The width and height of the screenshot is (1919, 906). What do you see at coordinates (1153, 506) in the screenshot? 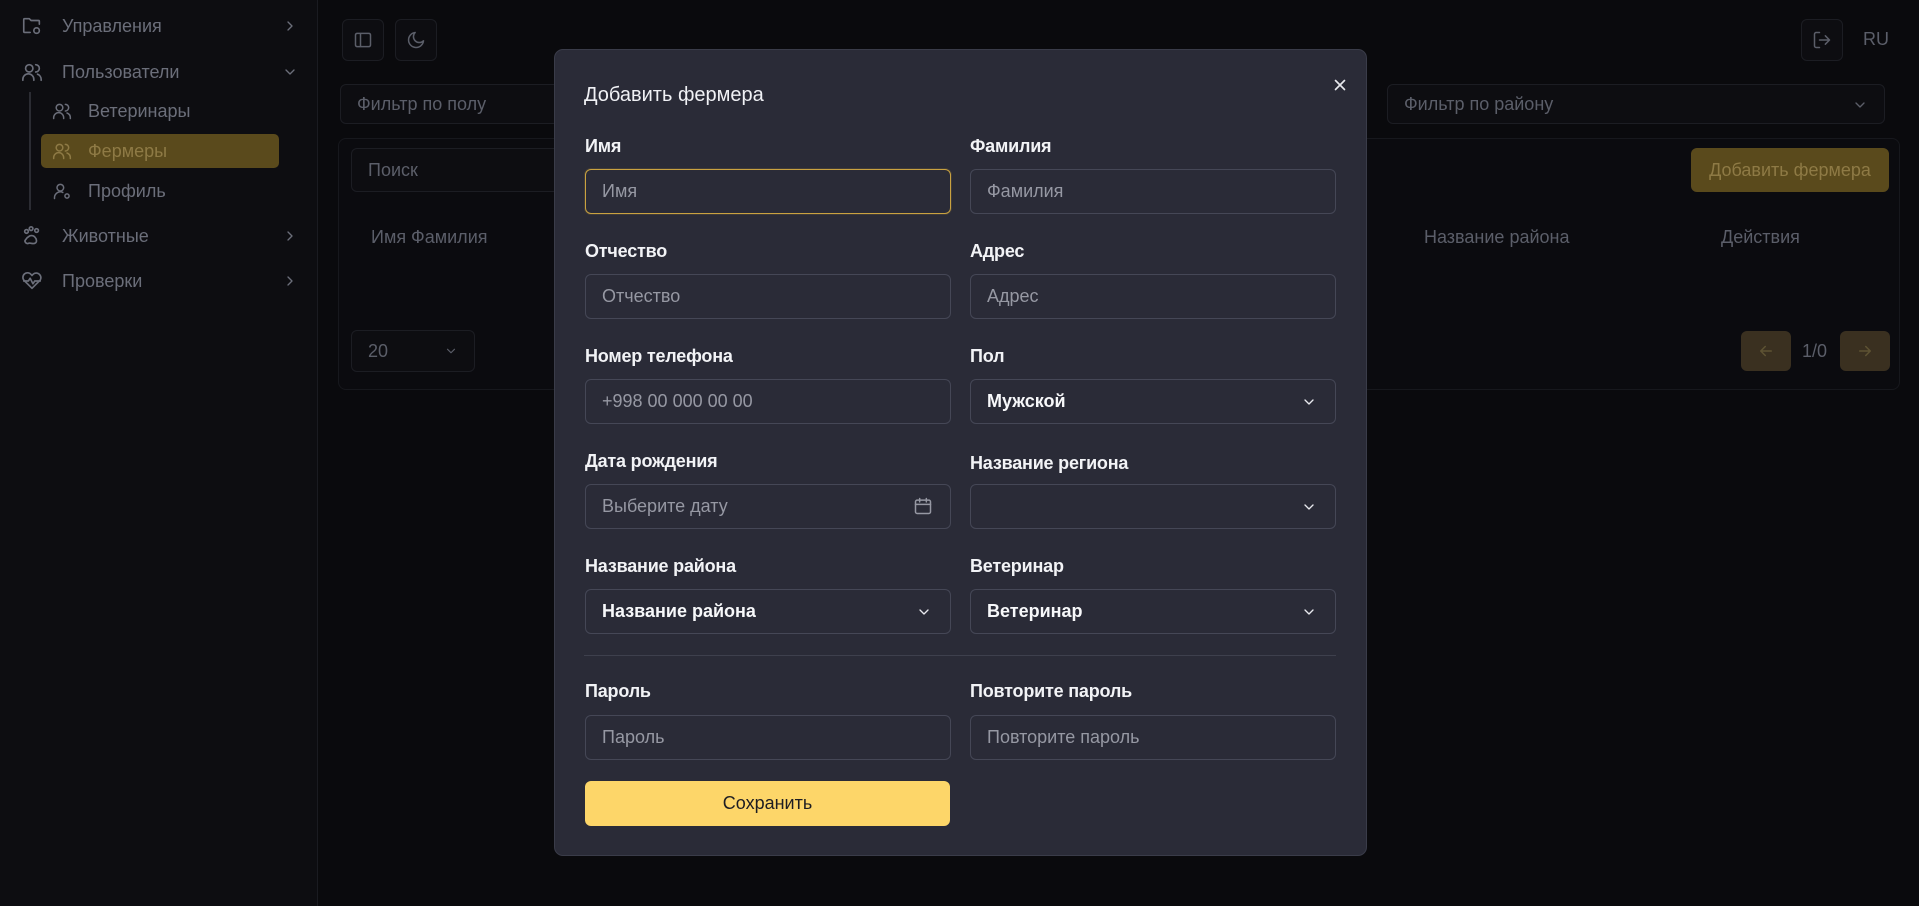
I see `region-select` at bounding box center [1153, 506].